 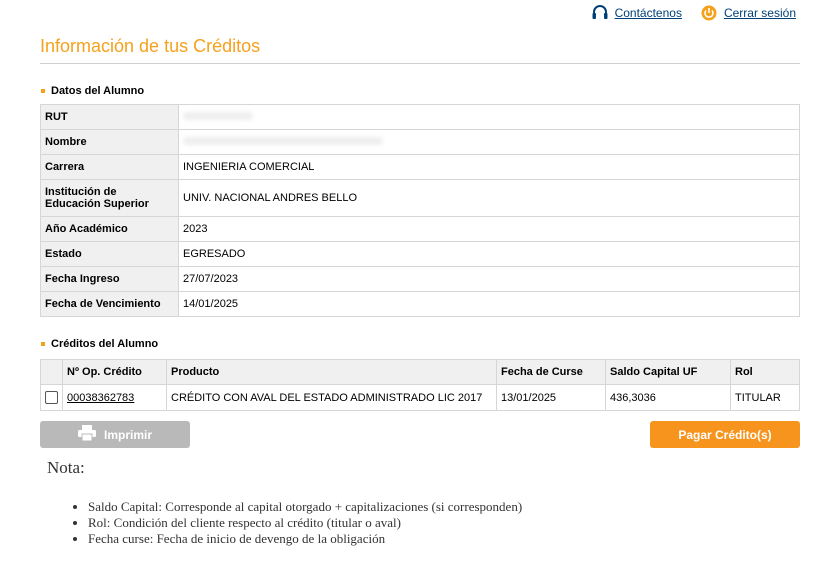 What do you see at coordinates (100, 398) in the screenshot?
I see `op-credito-link: 00038362783` at bounding box center [100, 398].